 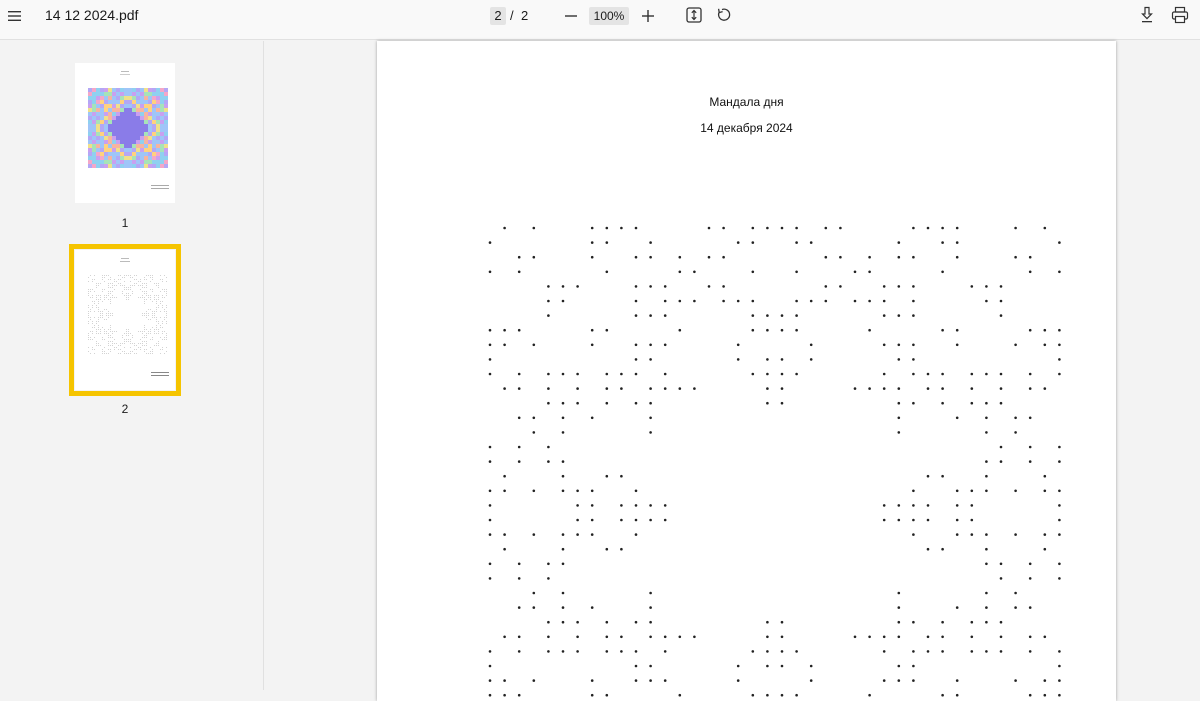 I want to click on download-icon, so click(x=1147, y=15).